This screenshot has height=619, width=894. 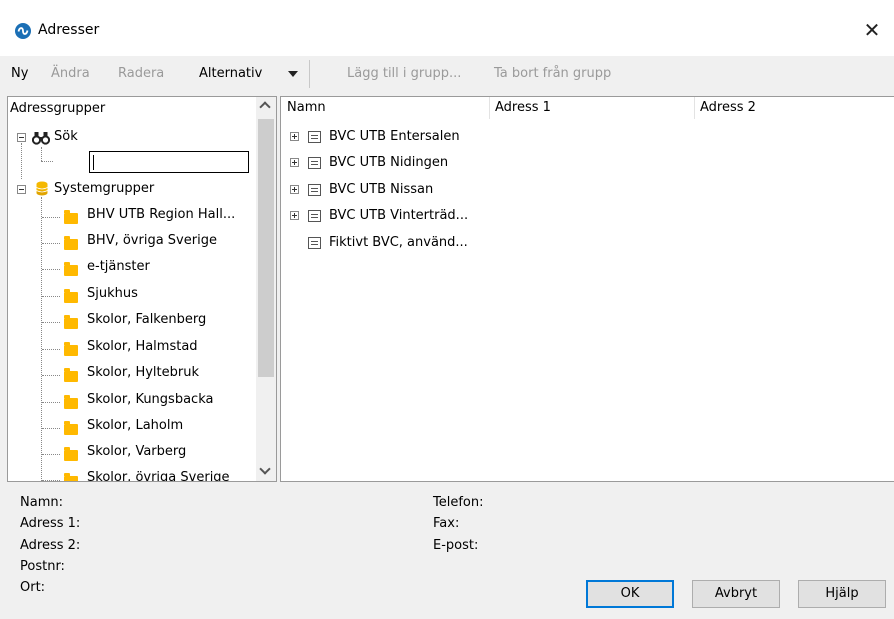 I want to click on cancel-button: Avbryt, so click(x=736, y=594).